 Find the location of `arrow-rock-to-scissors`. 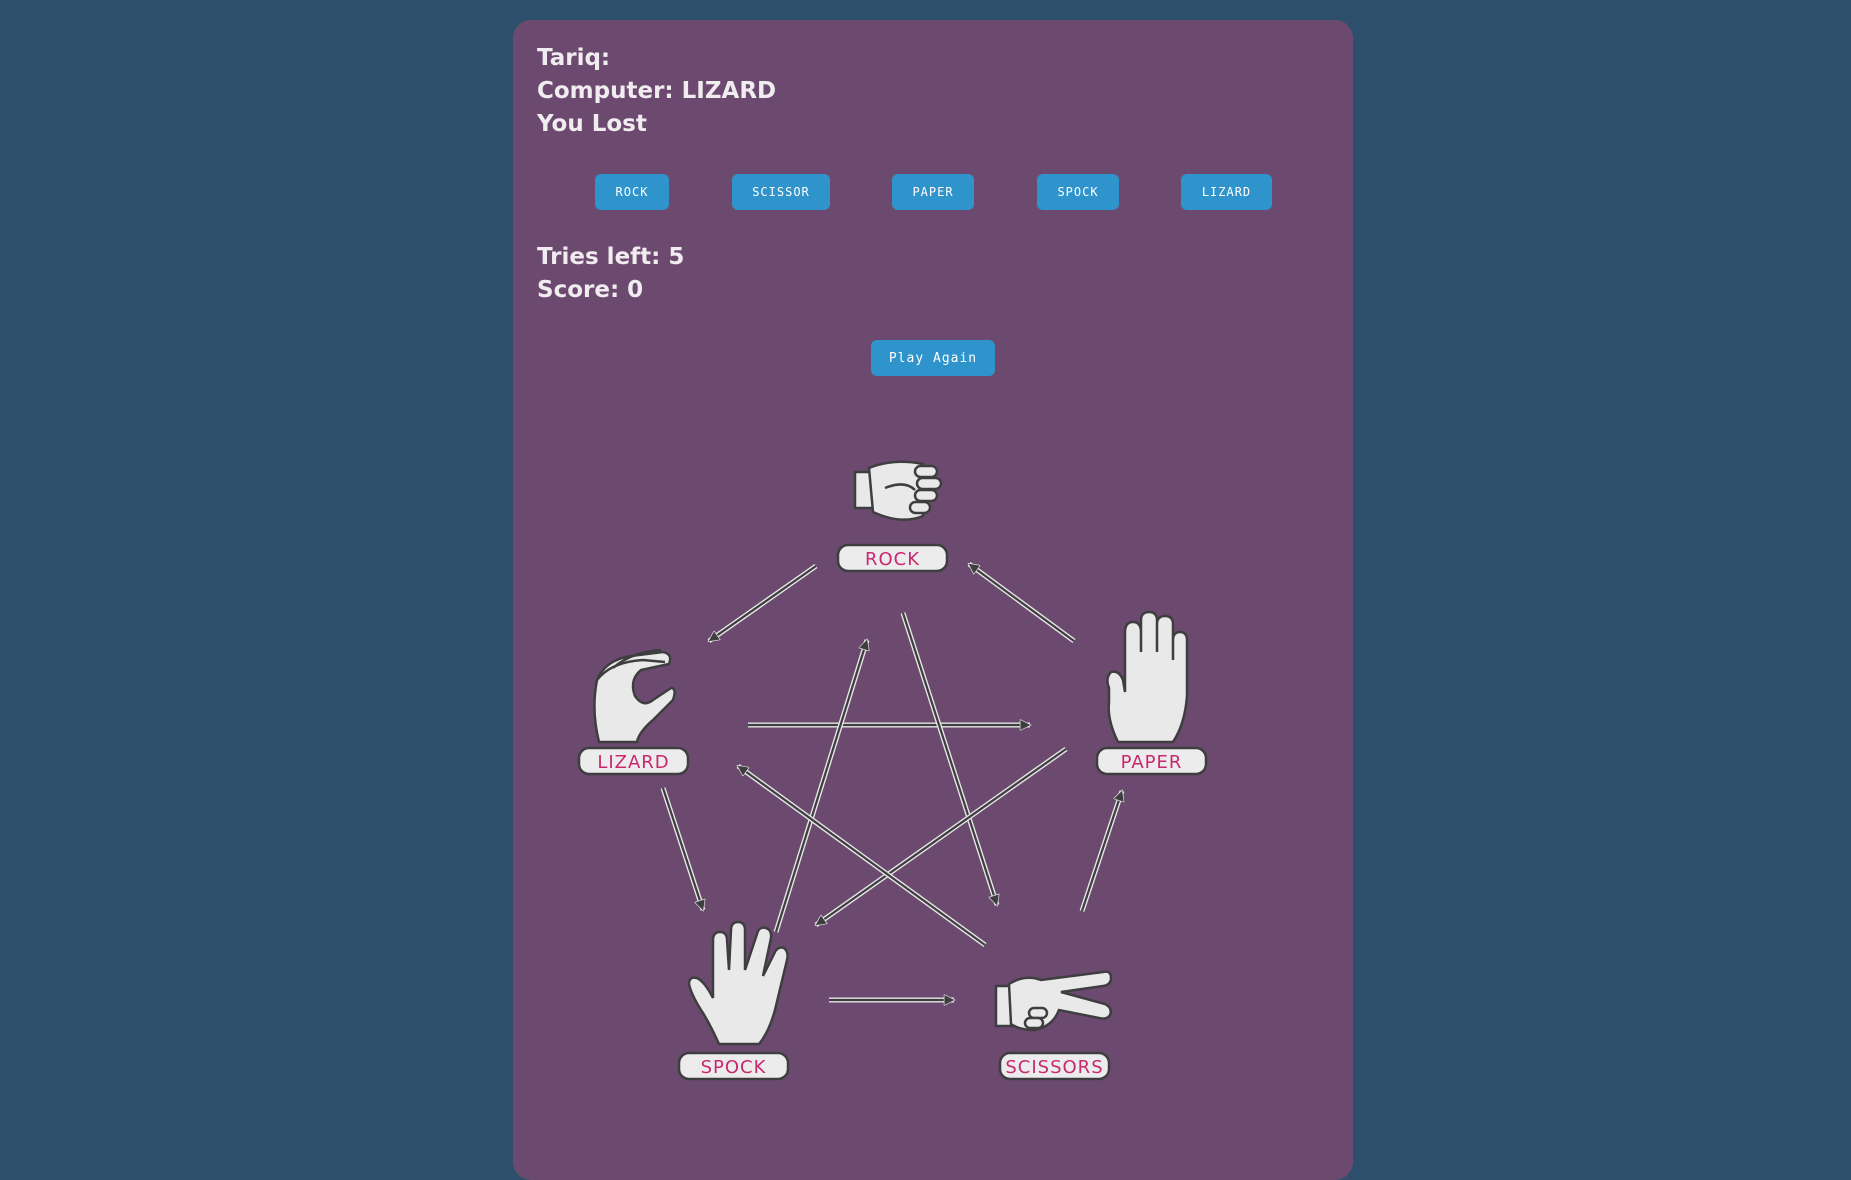

arrow-rock-to-scissors is located at coordinates (948, 758).